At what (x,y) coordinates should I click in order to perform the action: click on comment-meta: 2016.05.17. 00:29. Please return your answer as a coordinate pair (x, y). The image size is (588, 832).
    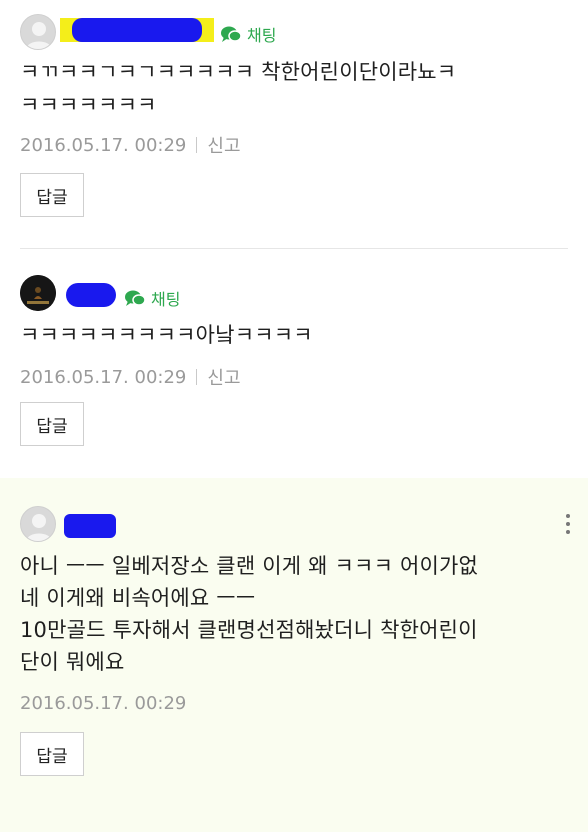
    Looking at the image, I should click on (103, 703).